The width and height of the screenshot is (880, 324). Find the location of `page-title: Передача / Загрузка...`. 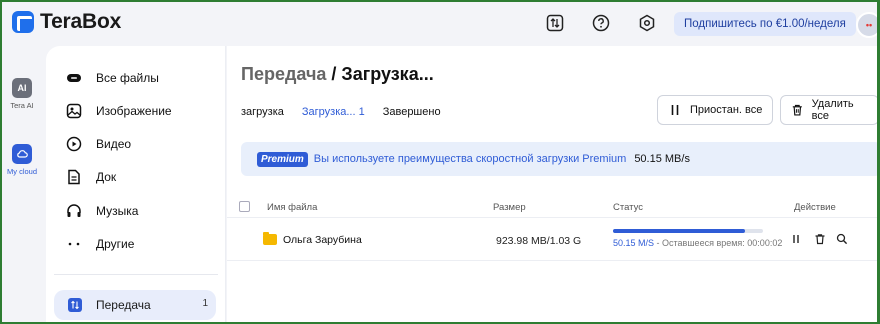

page-title: Передача / Загрузка... is located at coordinates (337, 74).